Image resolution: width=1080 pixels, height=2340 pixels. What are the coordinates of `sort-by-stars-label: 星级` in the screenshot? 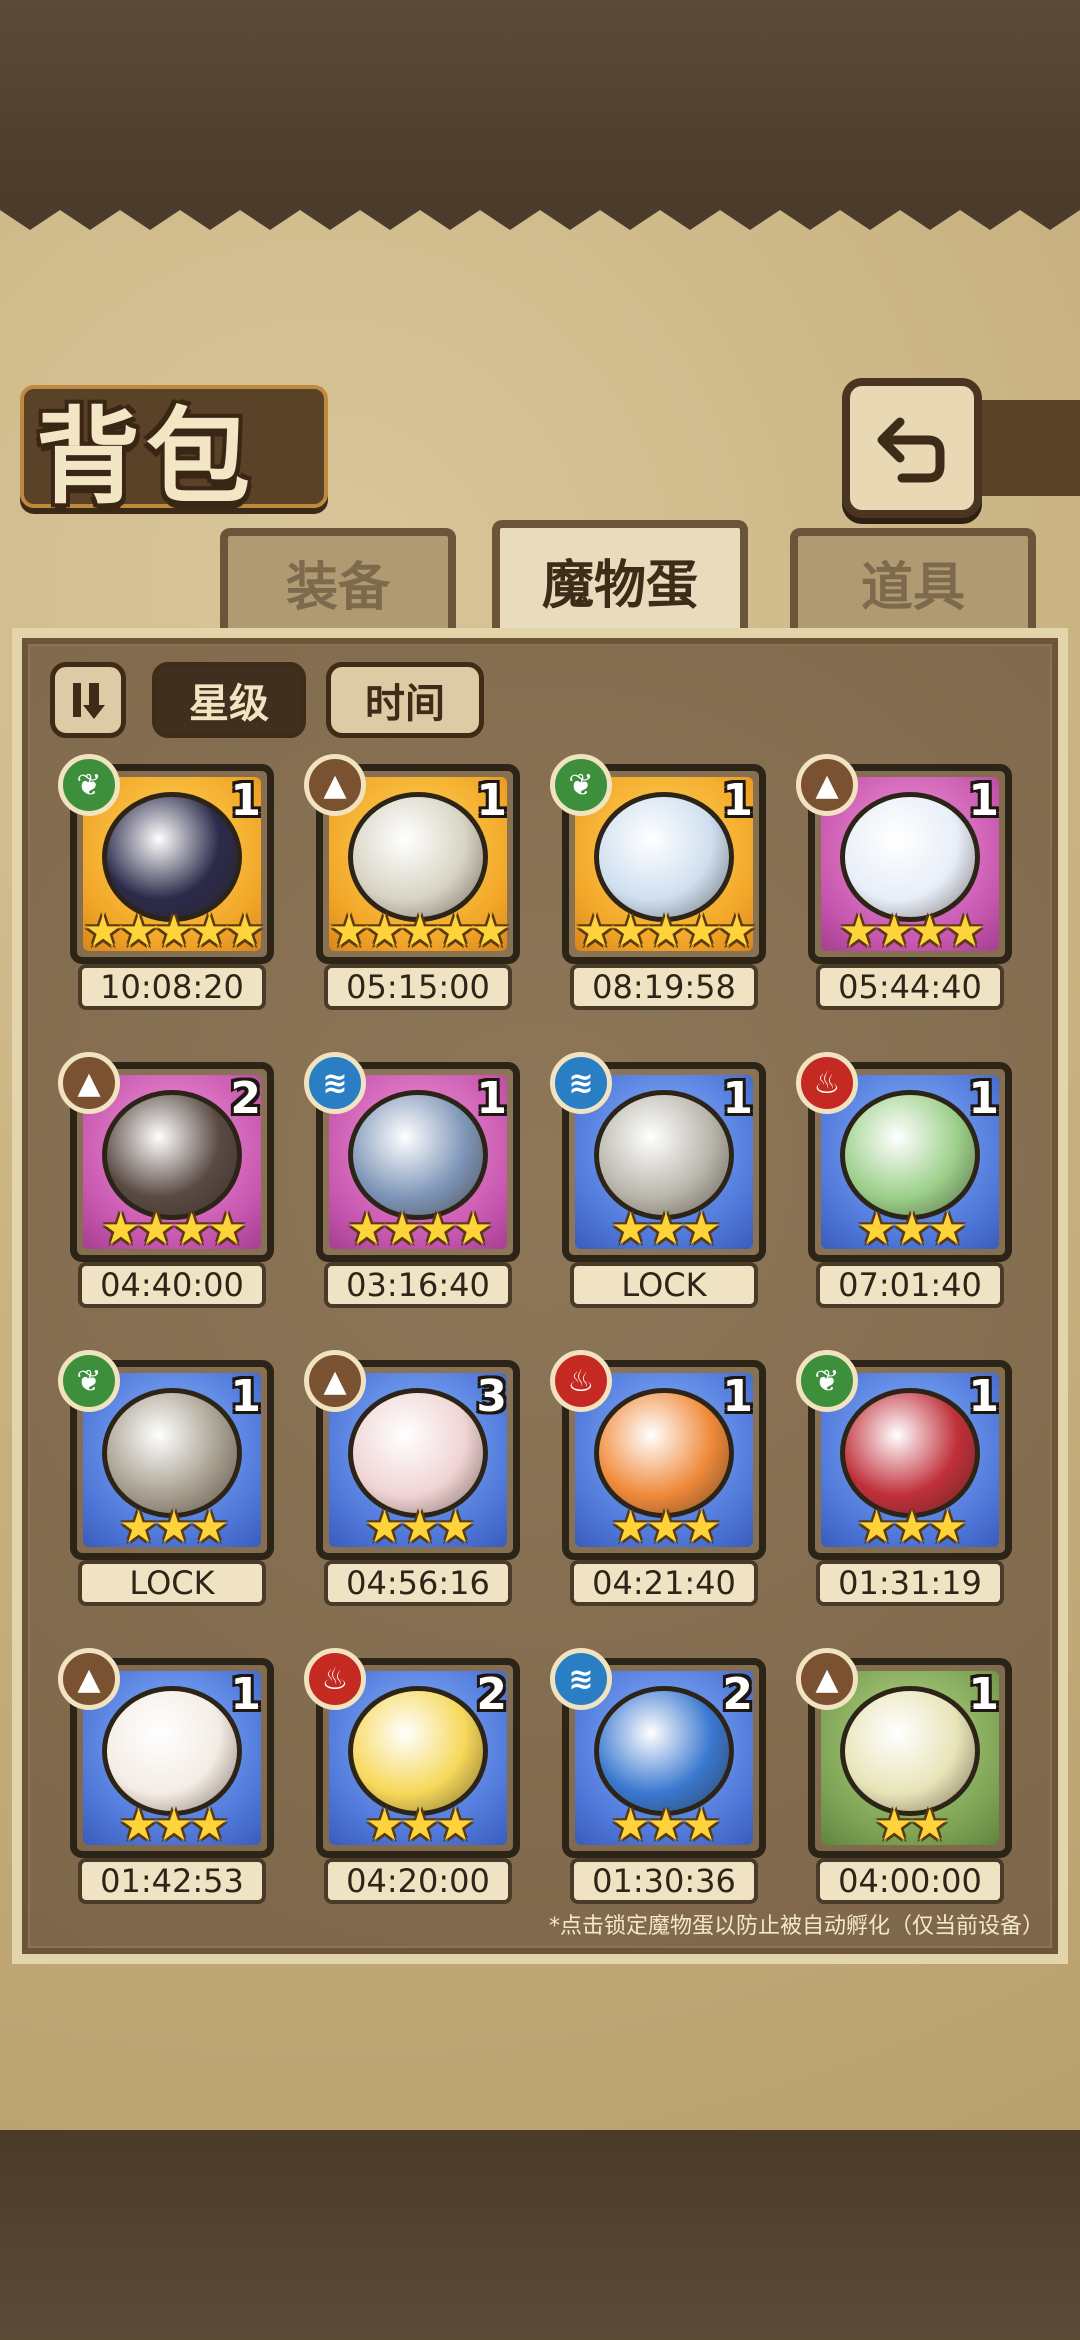 It's located at (229, 704).